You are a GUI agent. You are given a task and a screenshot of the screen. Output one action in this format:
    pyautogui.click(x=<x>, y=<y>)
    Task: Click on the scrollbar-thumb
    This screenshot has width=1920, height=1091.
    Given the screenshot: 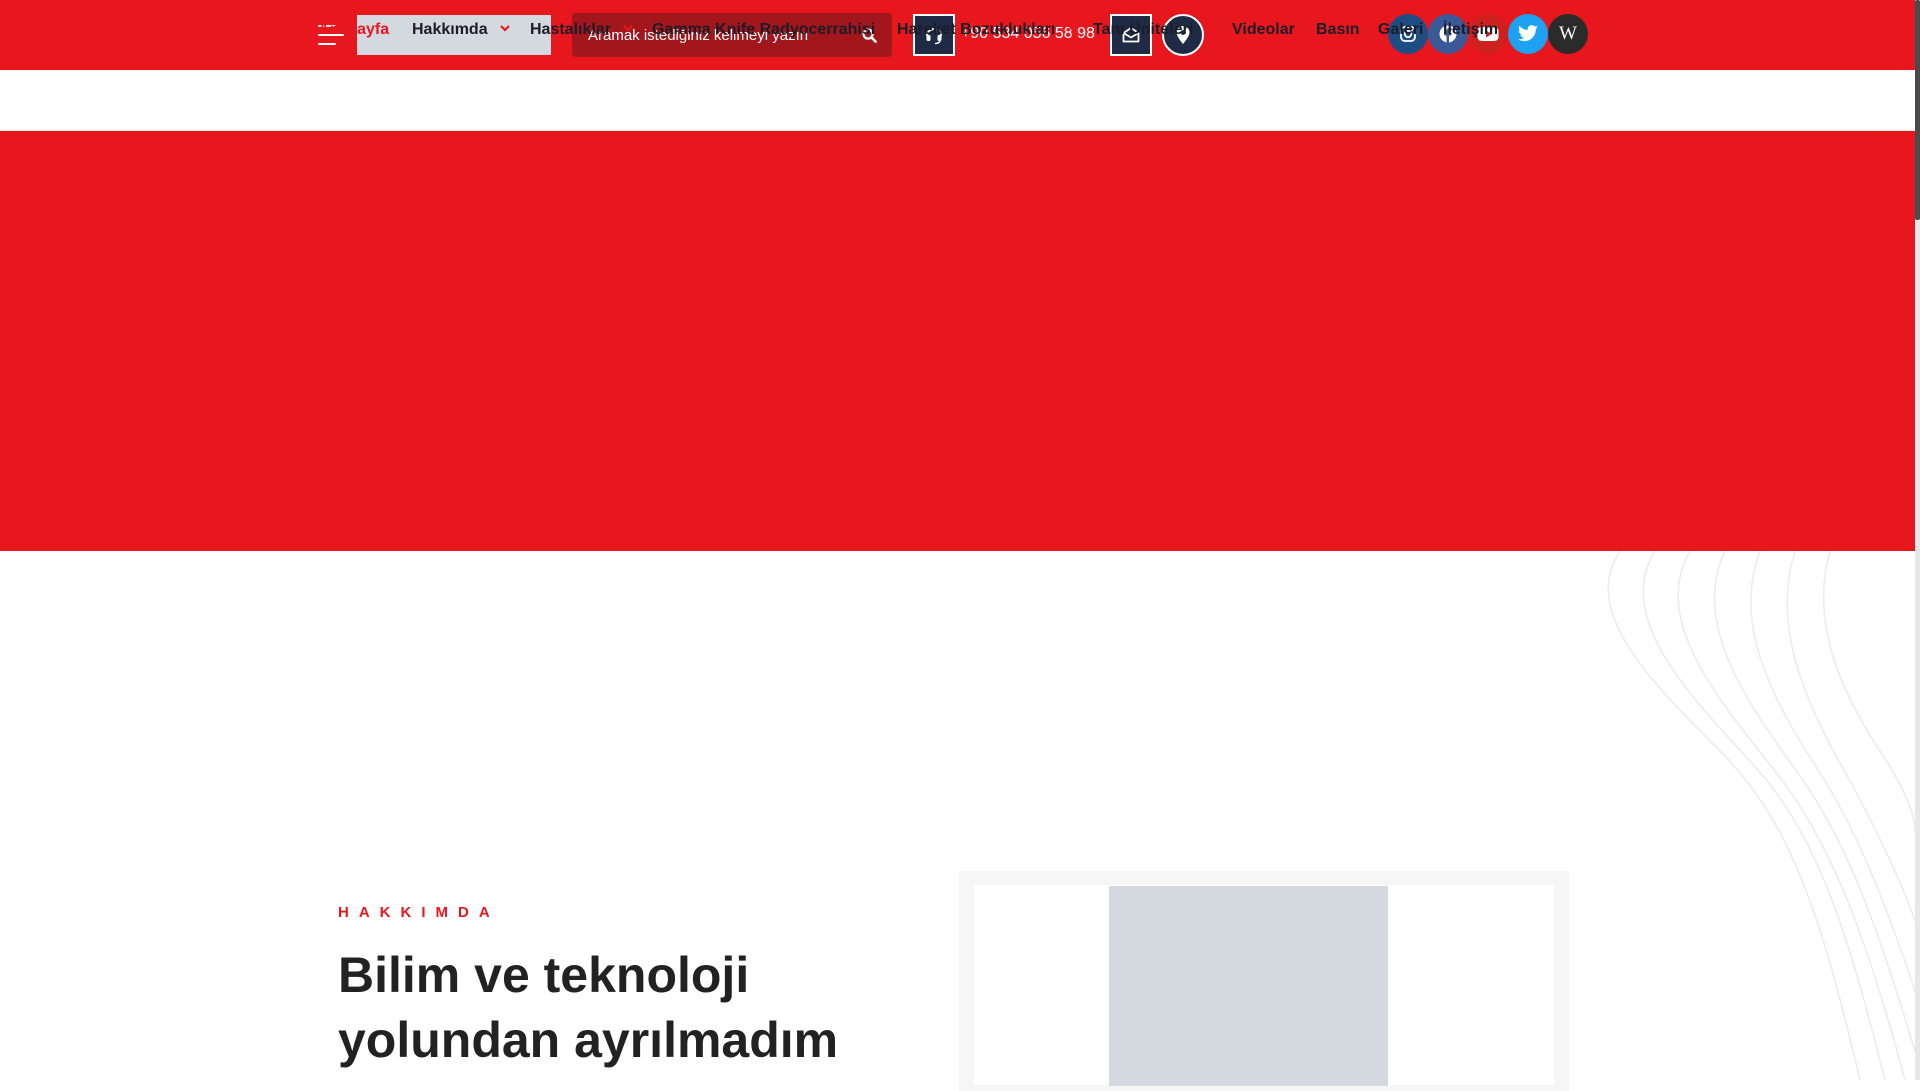 What is the action you would take?
    pyautogui.click(x=1917, y=110)
    